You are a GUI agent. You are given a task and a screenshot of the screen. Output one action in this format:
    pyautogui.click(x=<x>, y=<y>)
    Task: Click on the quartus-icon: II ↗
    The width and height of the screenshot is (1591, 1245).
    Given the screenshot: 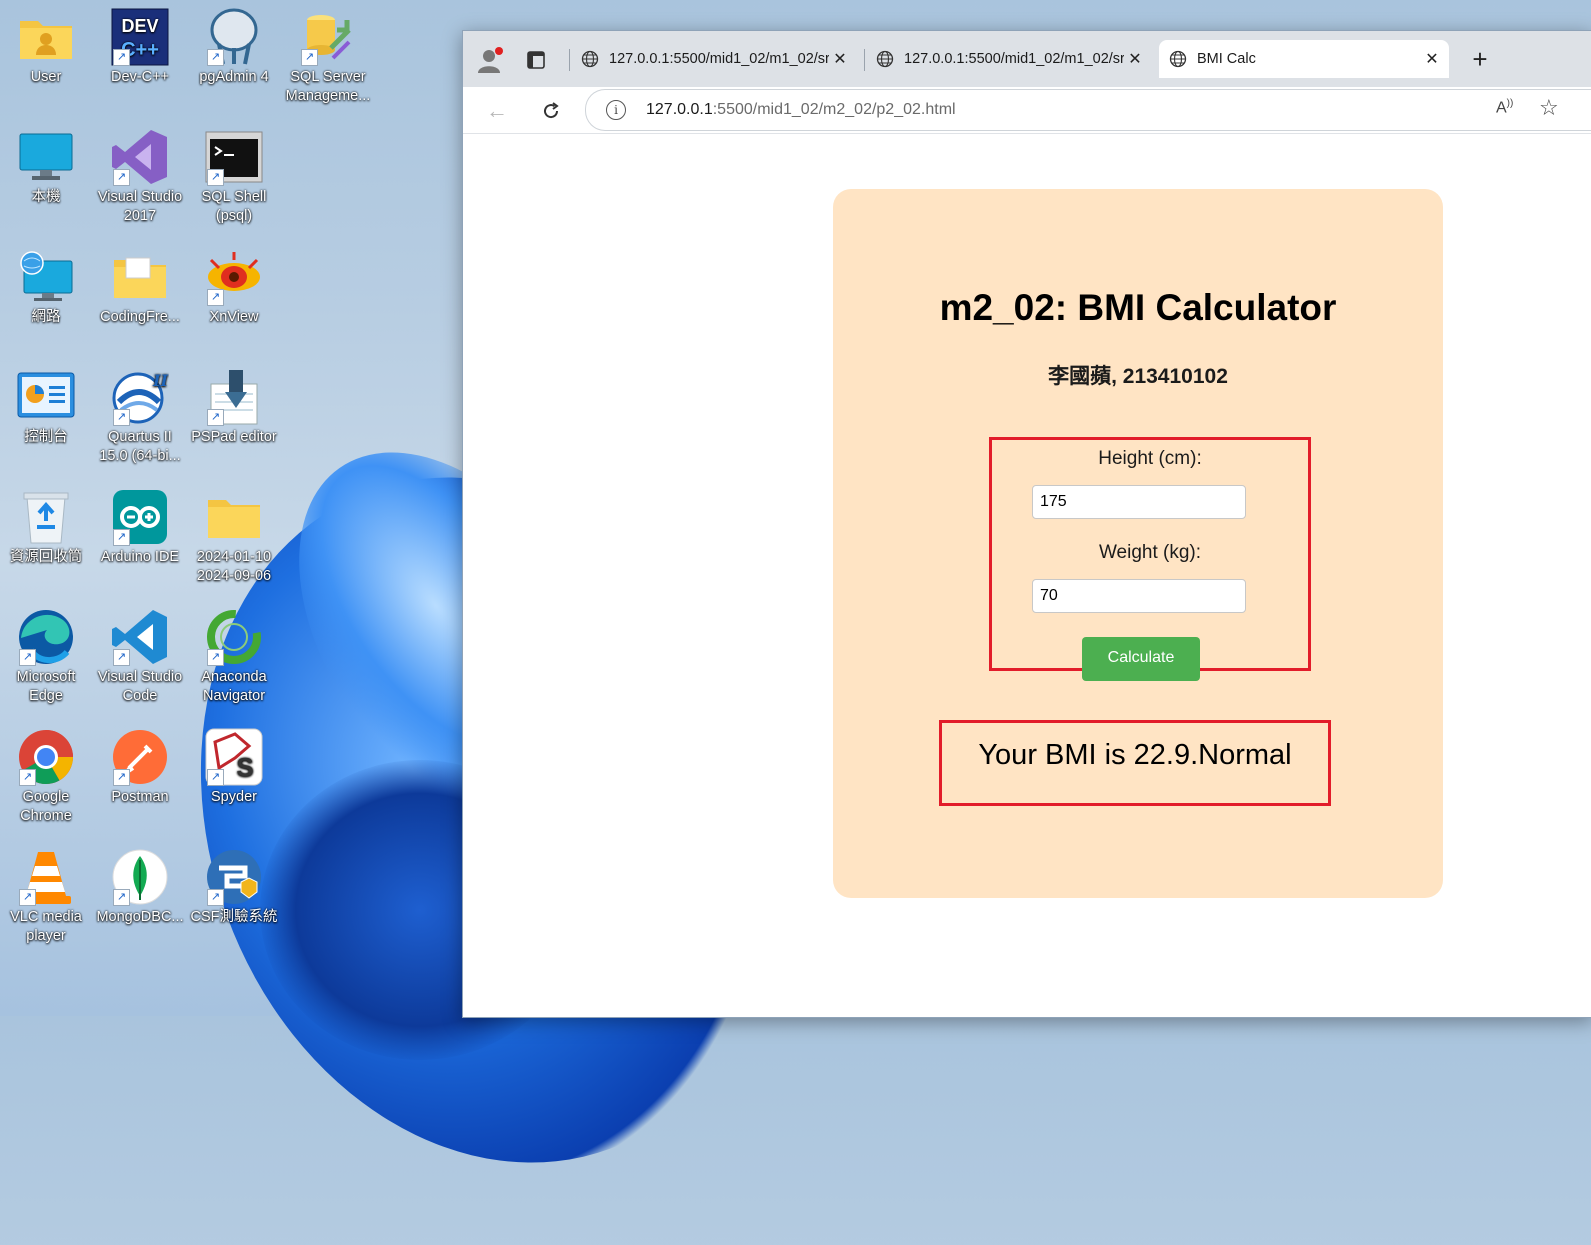 What is the action you would take?
    pyautogui.click(x=140, y=397)
    